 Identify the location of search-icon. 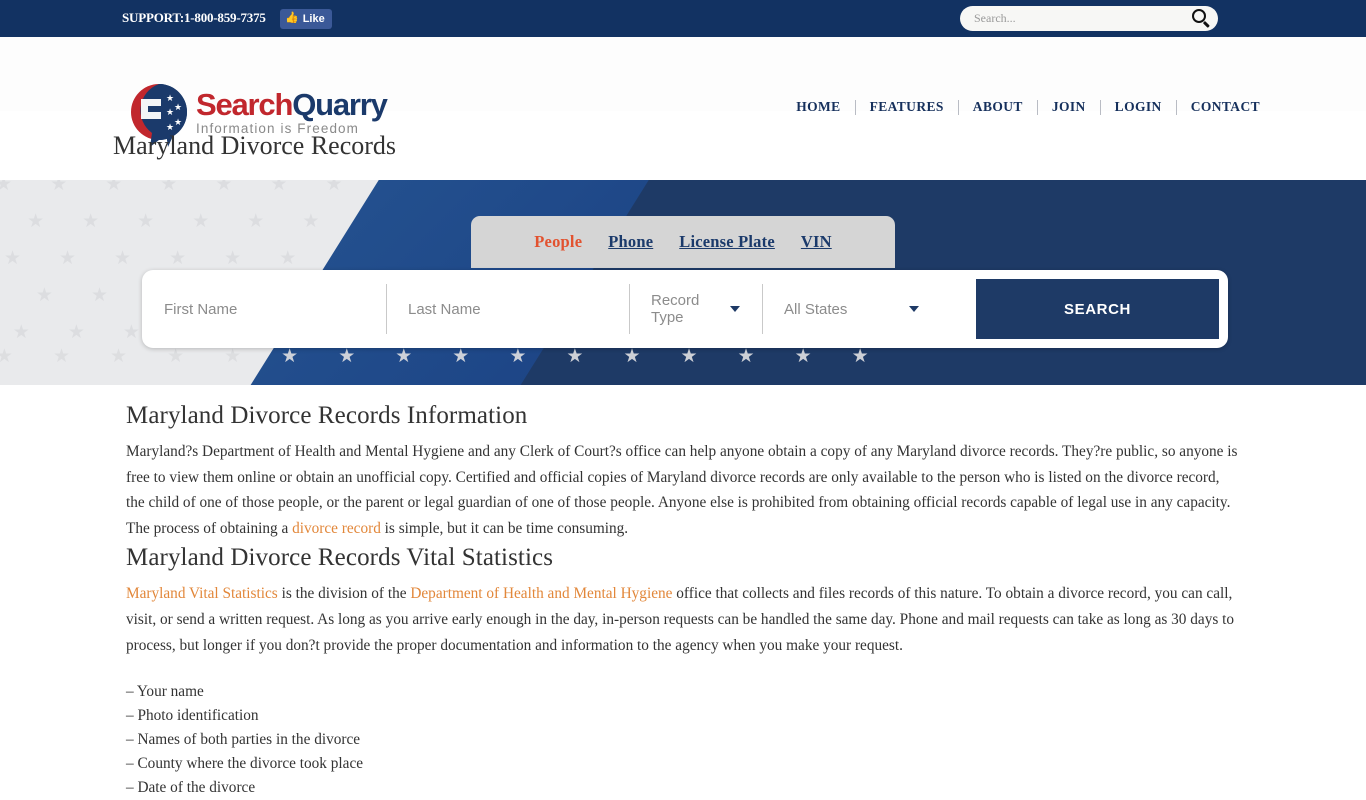
(1201, 18).